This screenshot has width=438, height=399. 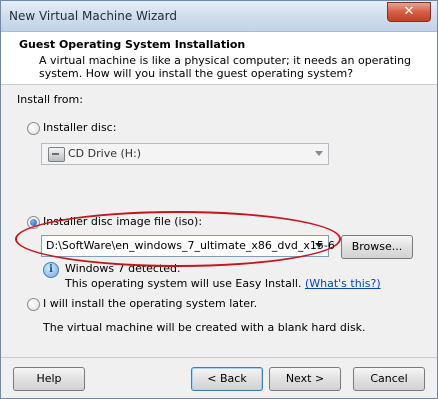 What do you see at coordinates (343, 283) in the screenshot?
I see `whats-this-link: (What's this?)` at bounding box center [343, 283].